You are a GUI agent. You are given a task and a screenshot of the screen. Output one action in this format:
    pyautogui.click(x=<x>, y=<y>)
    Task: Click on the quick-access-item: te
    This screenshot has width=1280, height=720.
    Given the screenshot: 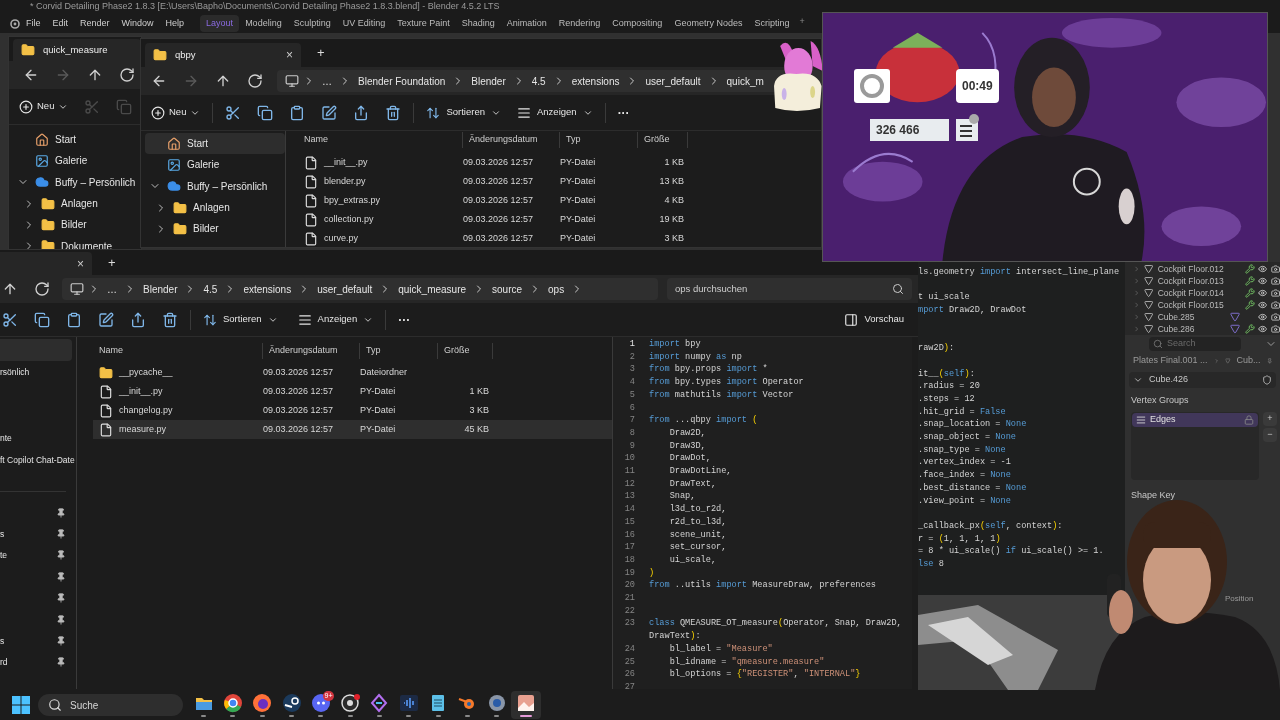 What is the action you would take?
    pyautogui.click(x=35, y=555)
    